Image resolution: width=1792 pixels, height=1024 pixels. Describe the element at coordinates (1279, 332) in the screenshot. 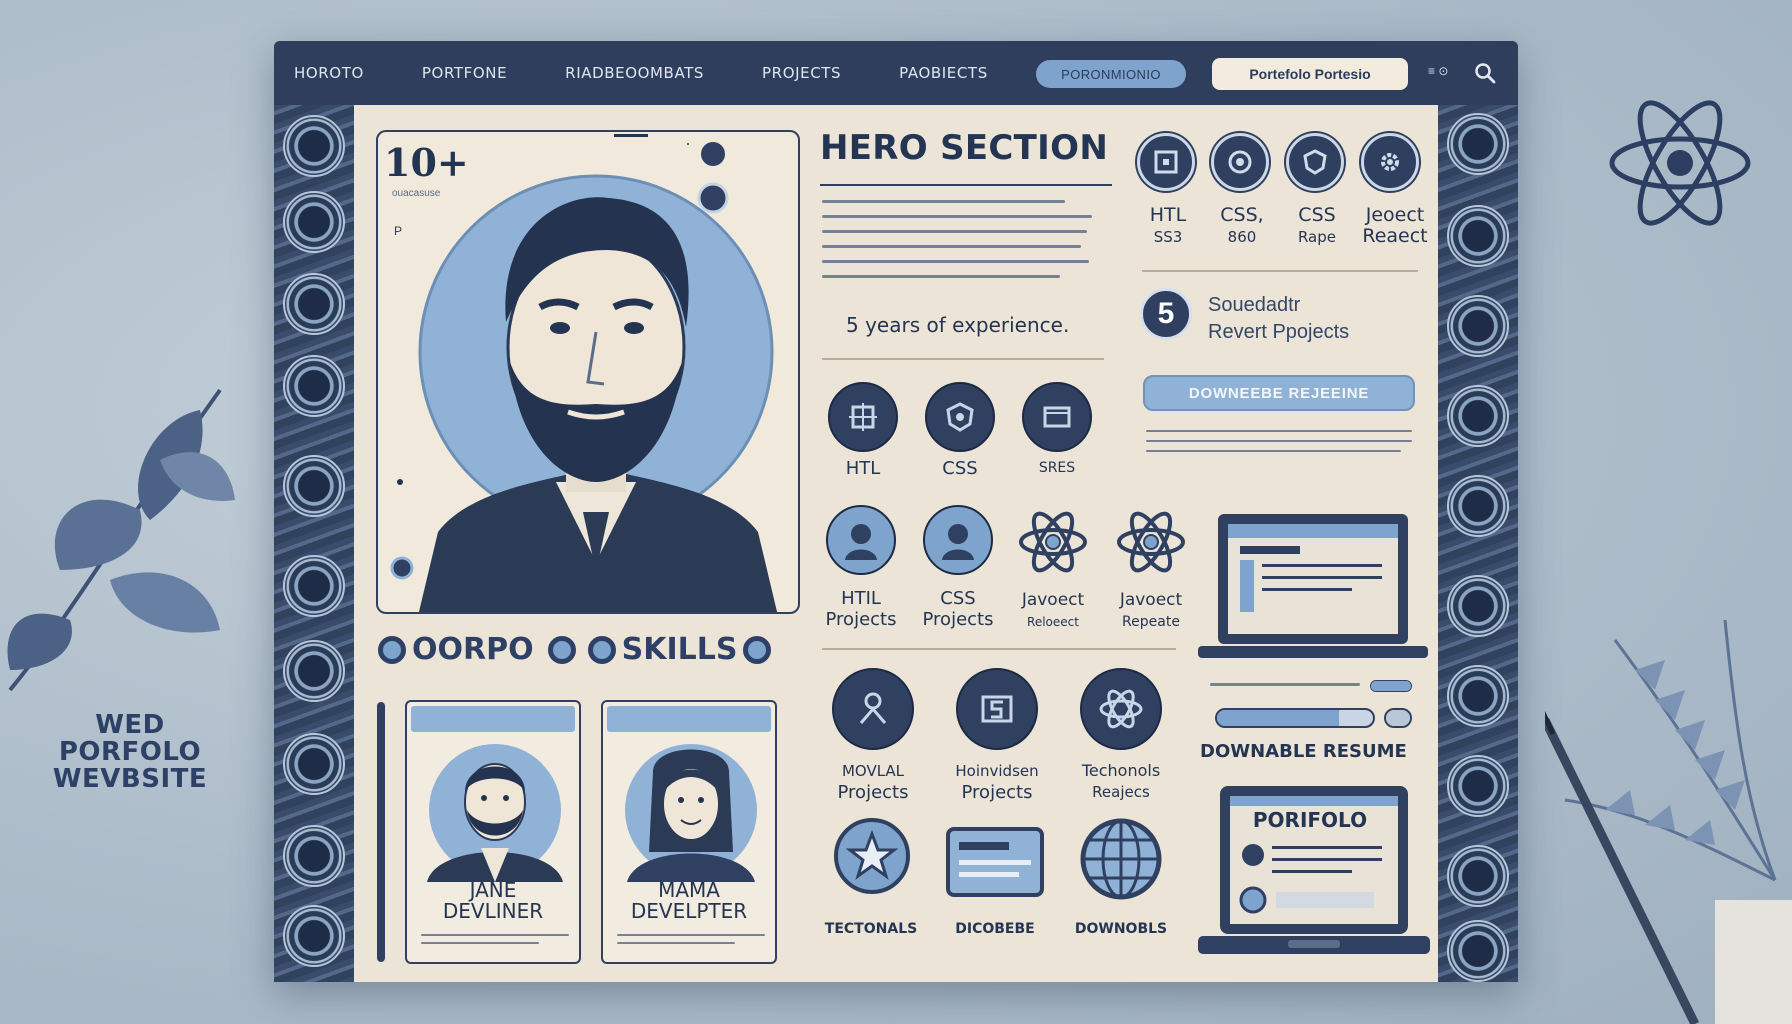

I see `projects-count-line-2: Revert Ppojects` at that location.